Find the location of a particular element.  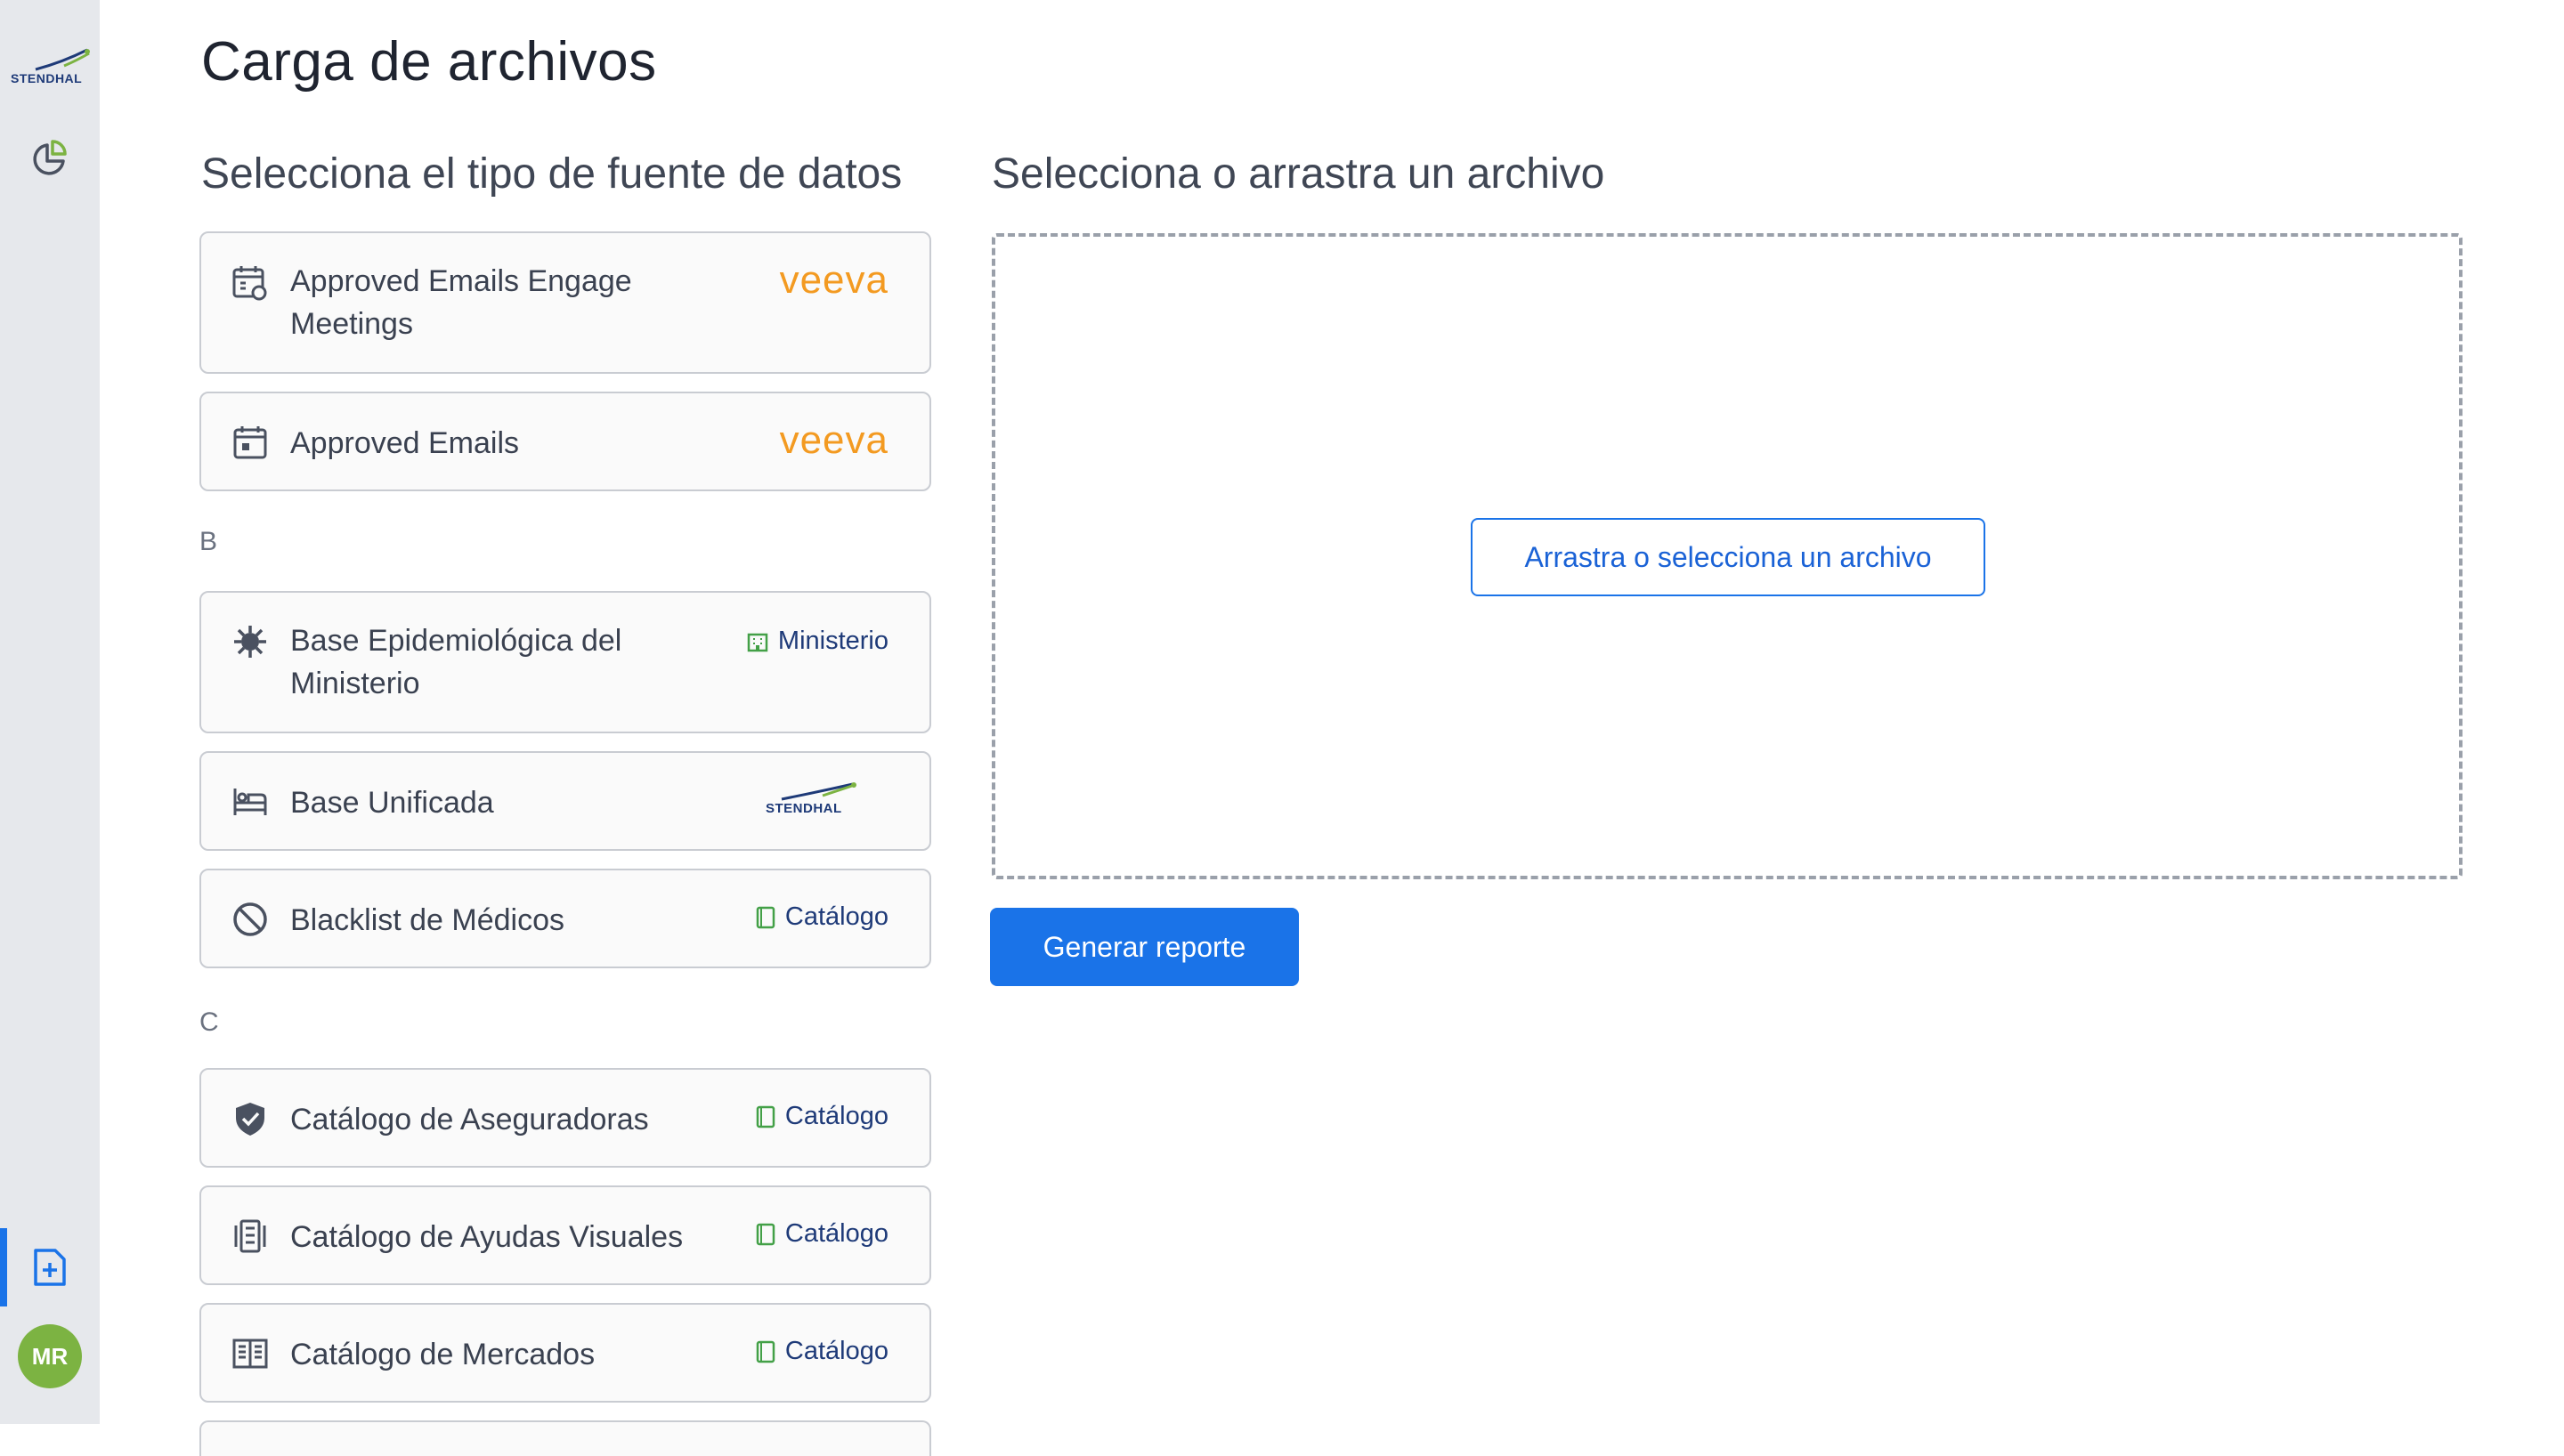

source-label: Approved Emails is located at coordinates (405, 443).